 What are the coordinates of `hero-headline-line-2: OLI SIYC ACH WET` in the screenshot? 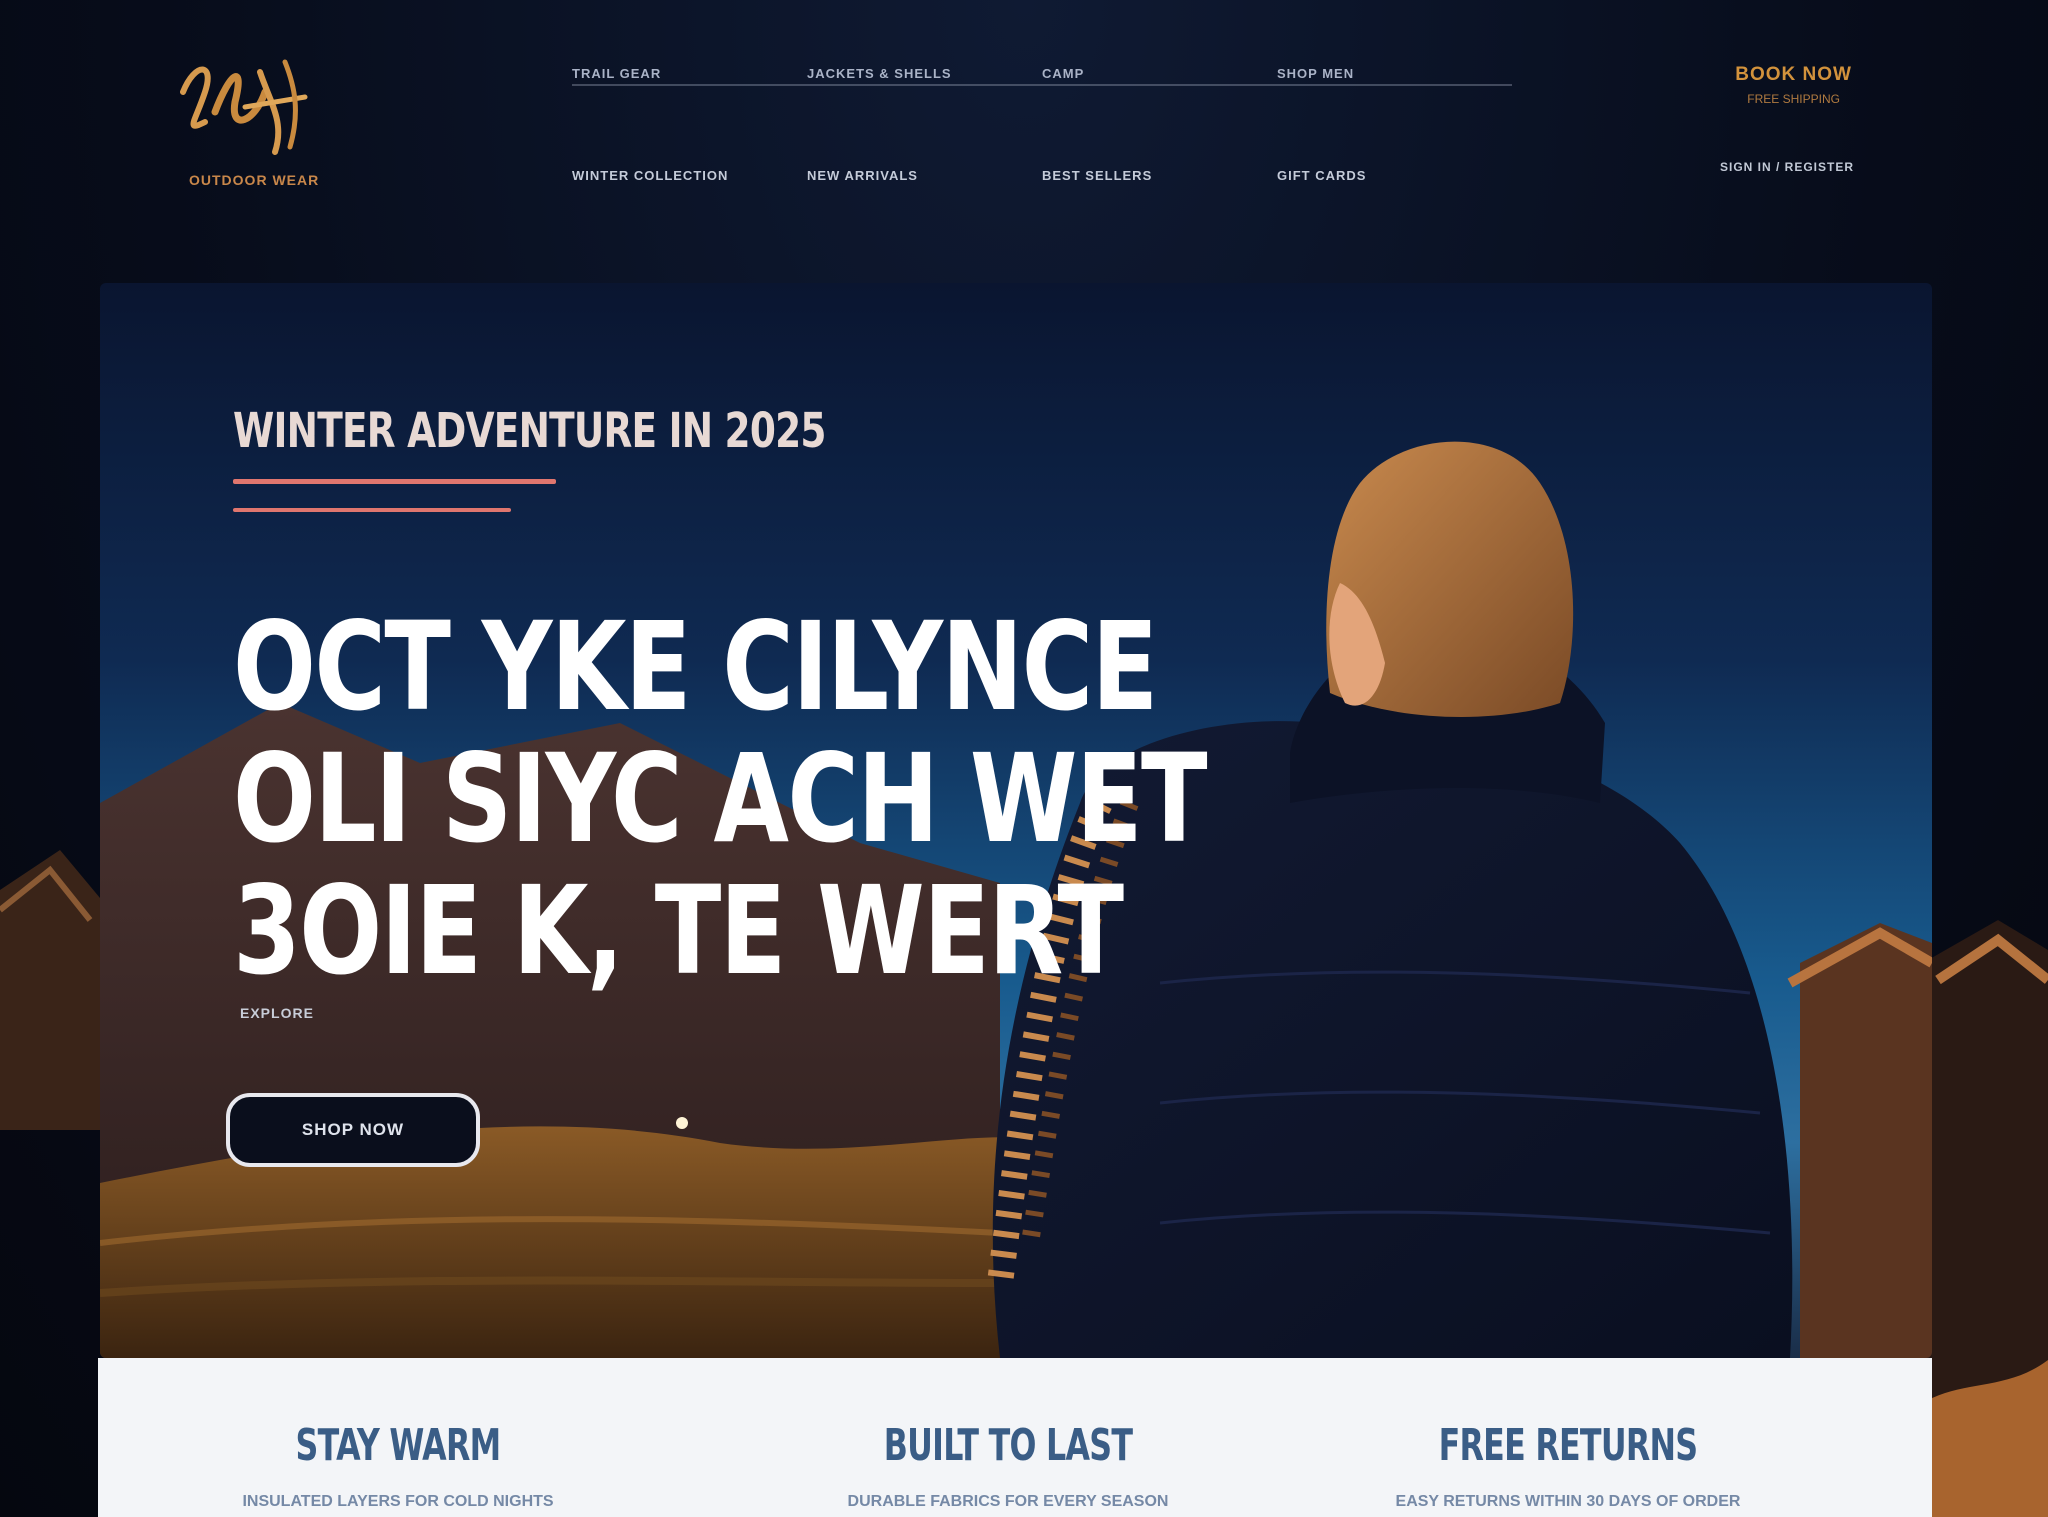 It's located at (720, 799).